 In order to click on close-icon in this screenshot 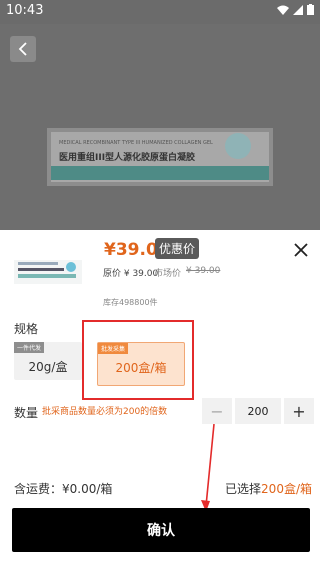, I will do `click(301, 250)`.